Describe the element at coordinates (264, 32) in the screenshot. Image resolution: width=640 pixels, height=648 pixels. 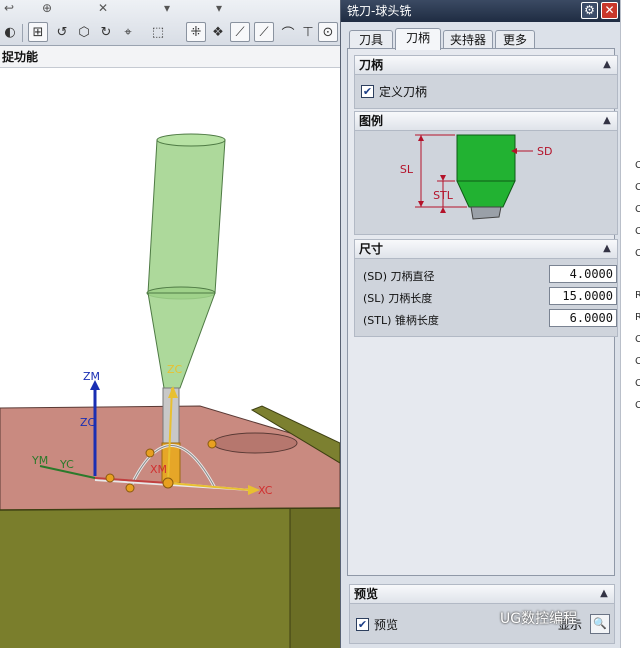
I see `midpoint-icon: ⟋` at that location.